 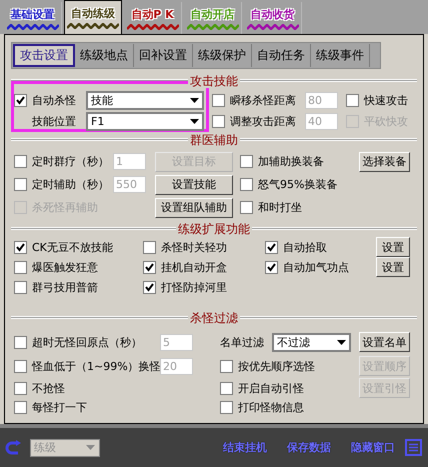 What do you see at coordinates (185, 287) in the screenshot?
I see `checkbox: 打怪防掉河里` at bounding box center [185, 287].